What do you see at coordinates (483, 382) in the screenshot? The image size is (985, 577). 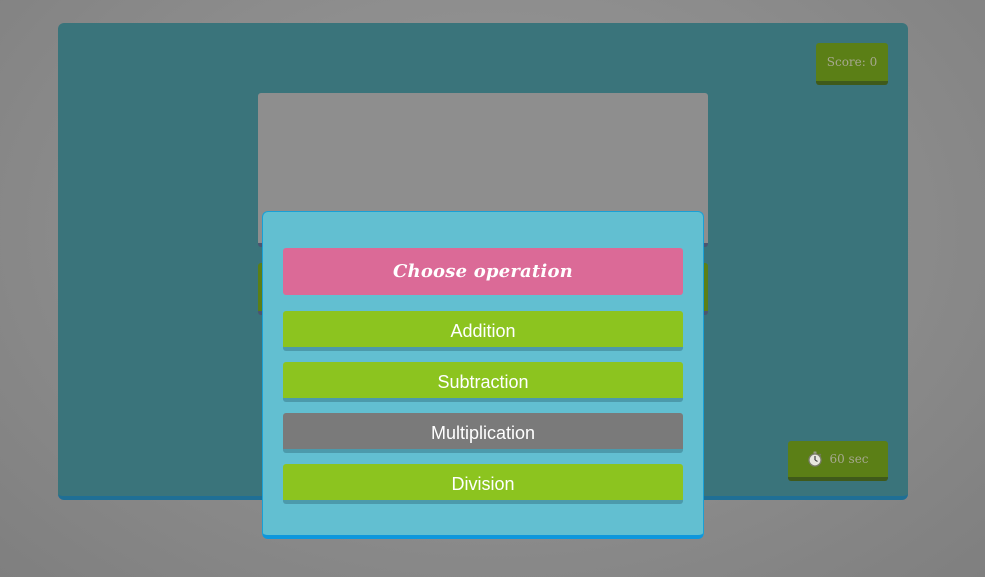 I see `subtraction-button: Subtraction` at bounding box center [483, 382].